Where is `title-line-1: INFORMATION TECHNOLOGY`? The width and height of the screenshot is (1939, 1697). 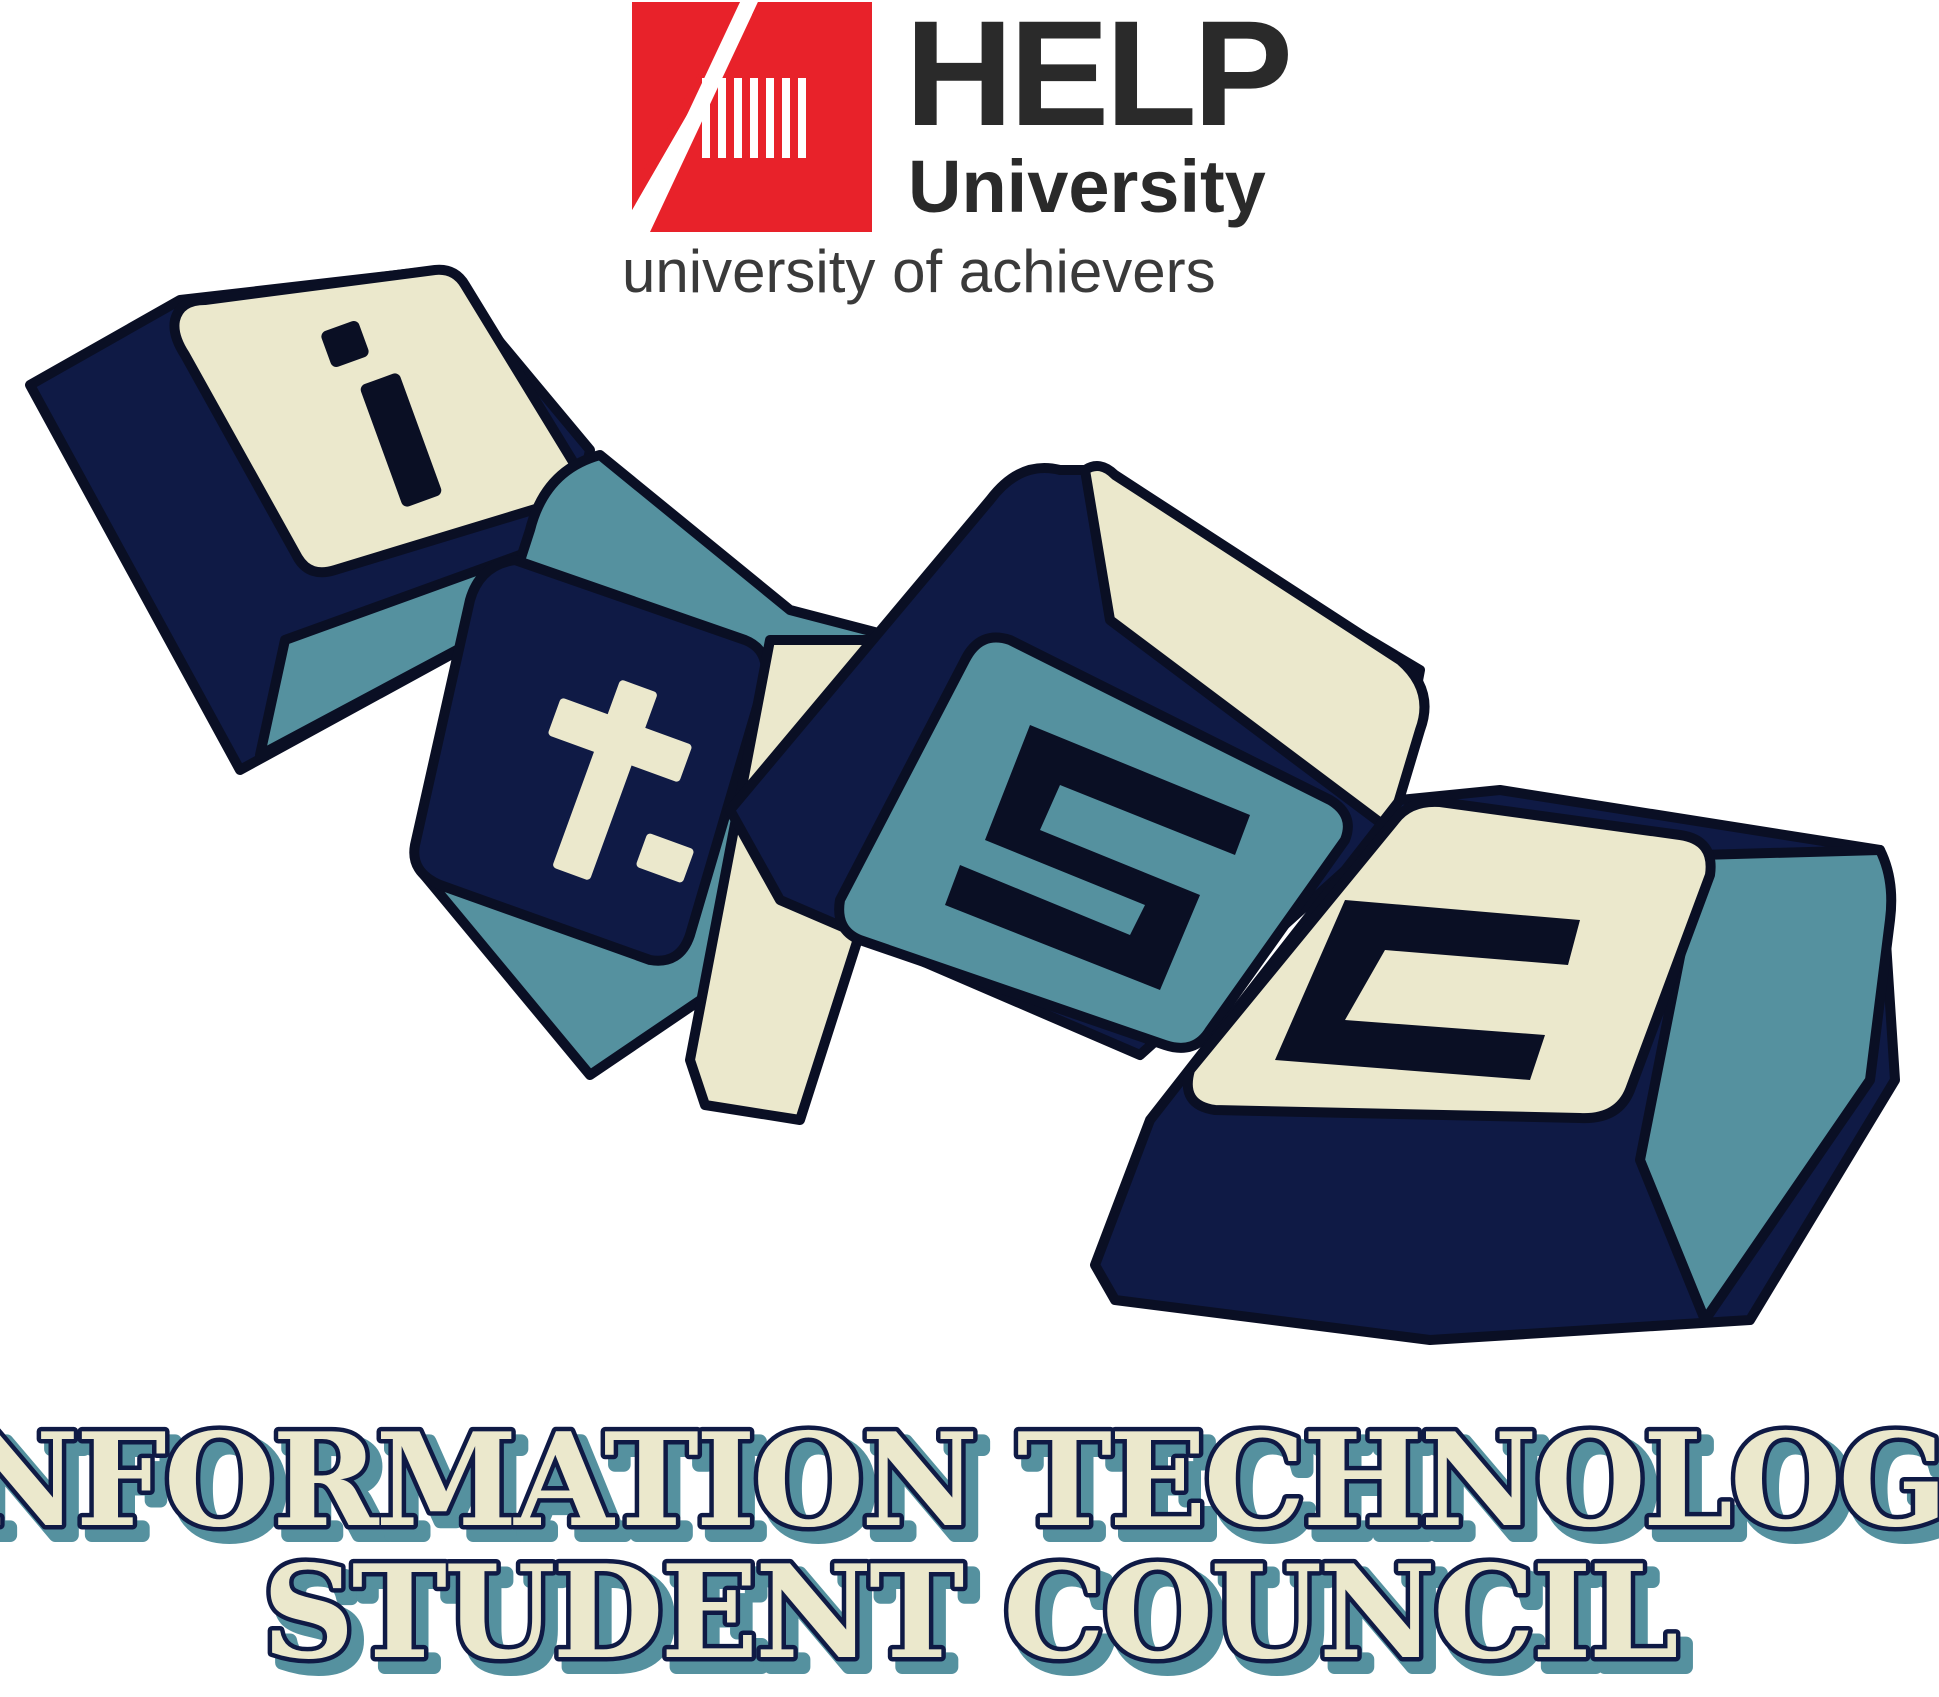
title-line-1: INFORMATION TECHNOLOGY is located at coordinates (969, 1481).